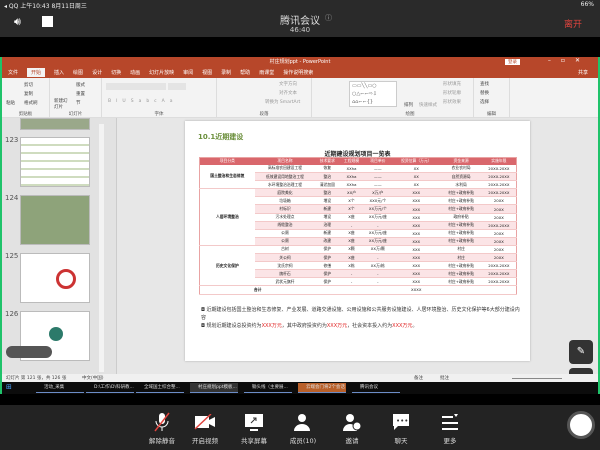 The height and width of the screenshot is (450, 600). What do you see at coordinates (450, 422) in the screenshot?
I see `more-icon` at bounding box center [450, 422].